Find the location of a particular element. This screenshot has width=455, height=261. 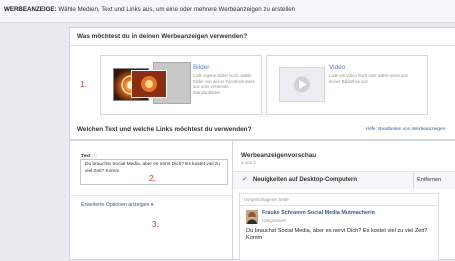

marker-1: 1. is located at coordinates (83, 84).